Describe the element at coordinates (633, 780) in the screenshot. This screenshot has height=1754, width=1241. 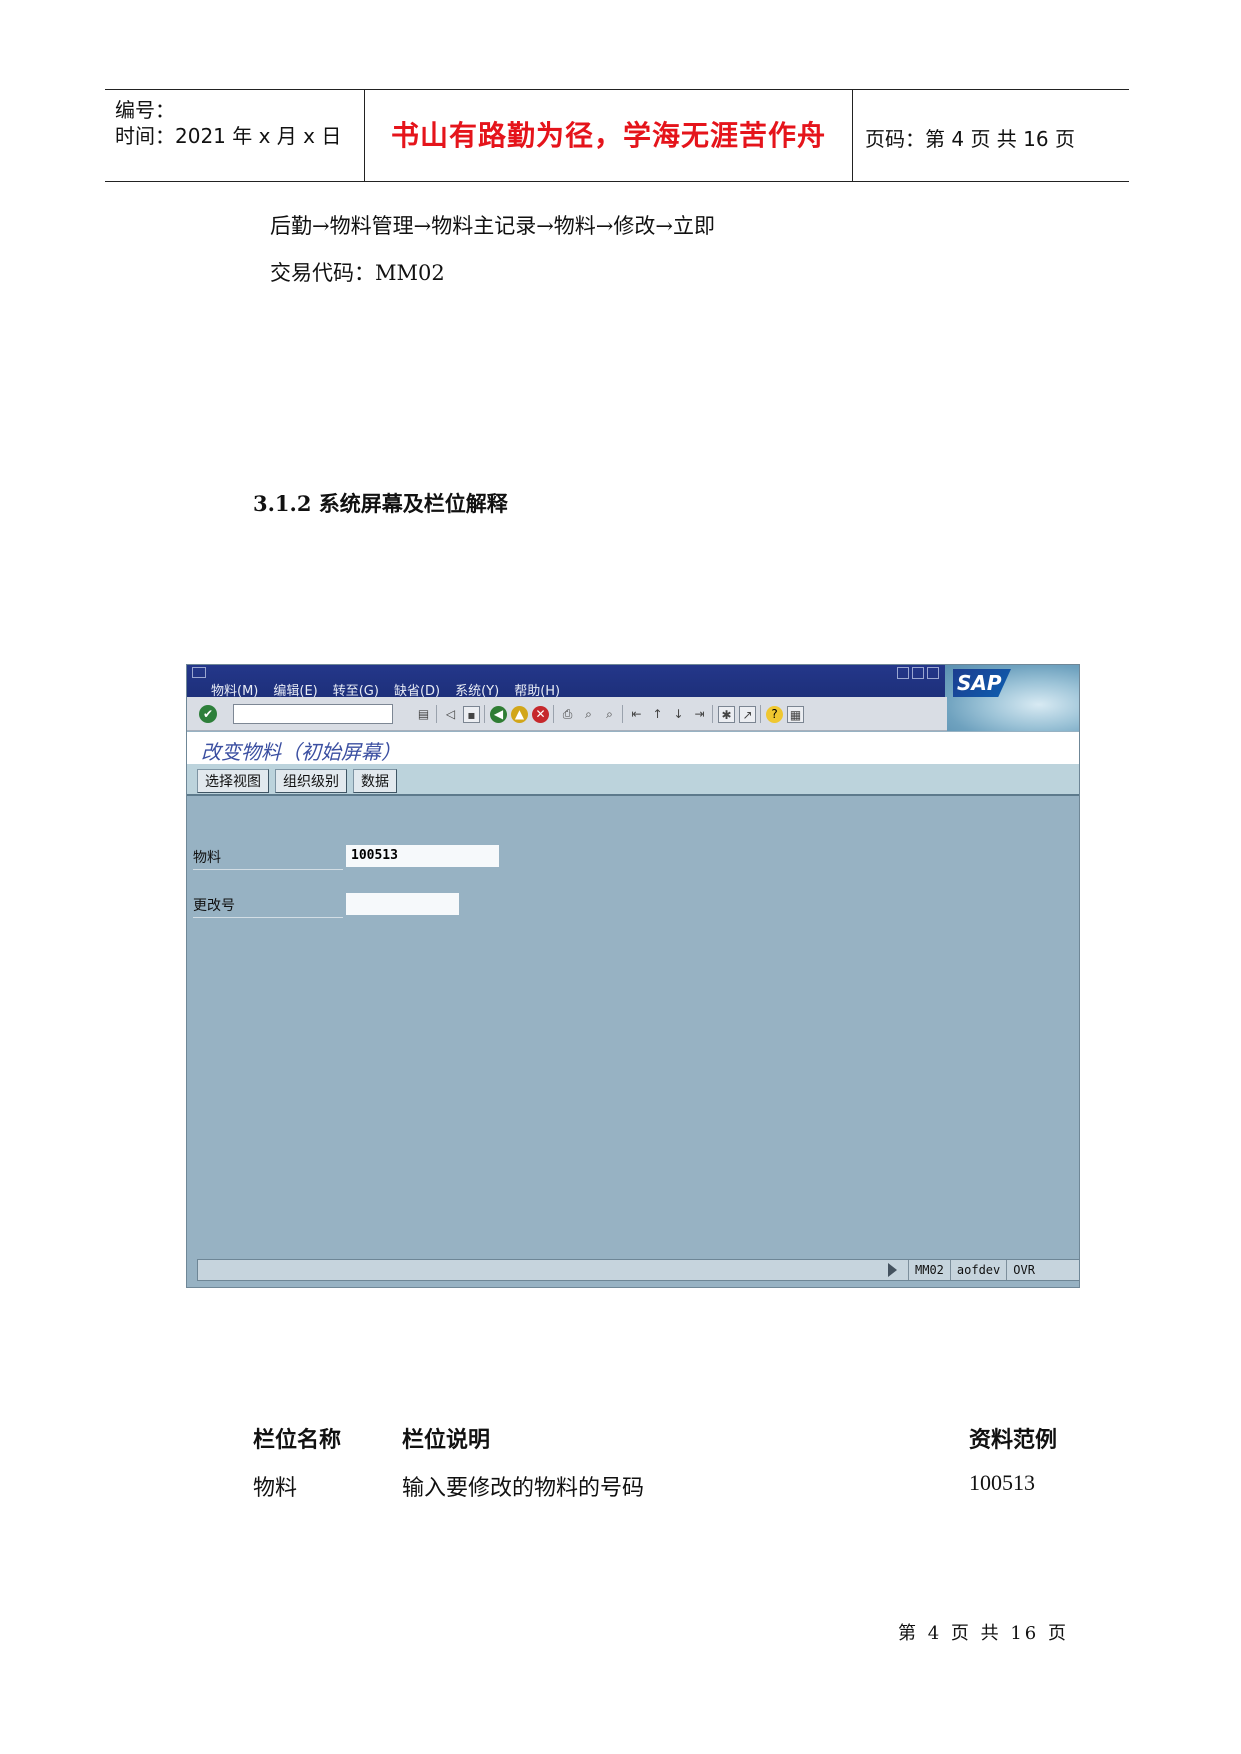
I see `sap-application-toolbar: 选择视图 组织级别 数据` at that location.